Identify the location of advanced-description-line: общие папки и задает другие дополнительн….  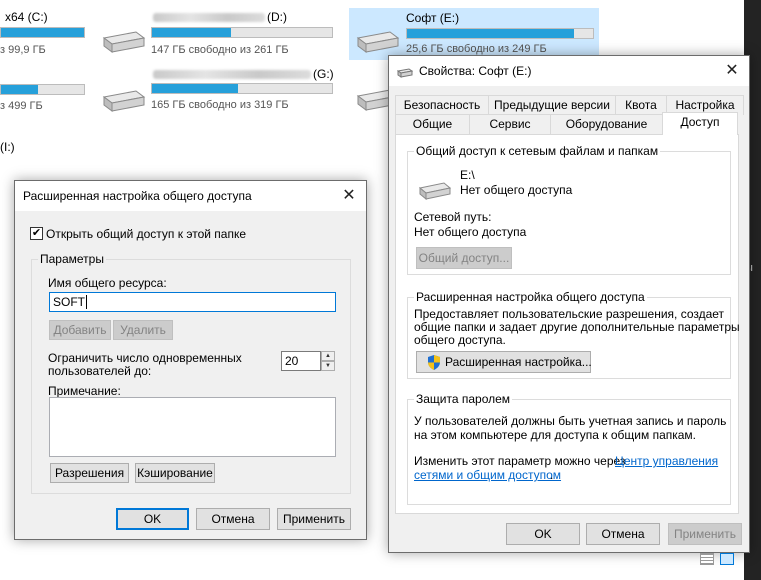
(577, 327).